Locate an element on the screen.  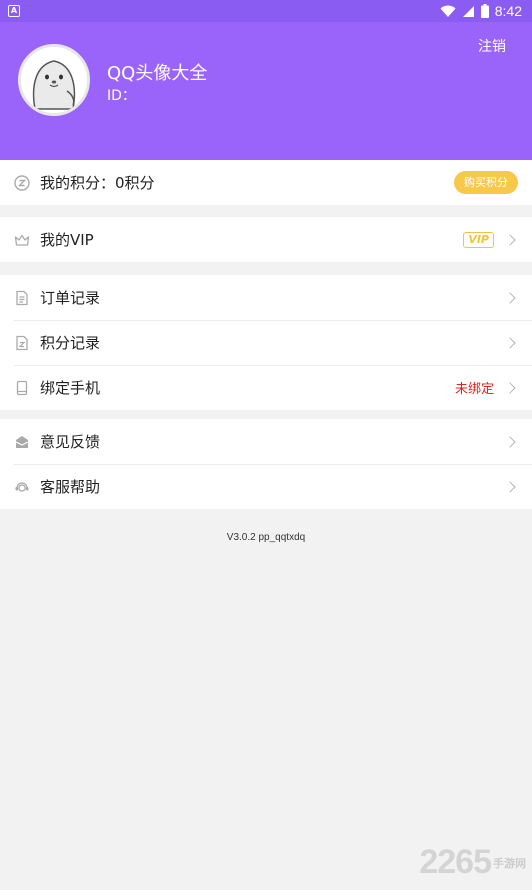
points-history-label: 积分记录 is located at coordinates (70, 343).